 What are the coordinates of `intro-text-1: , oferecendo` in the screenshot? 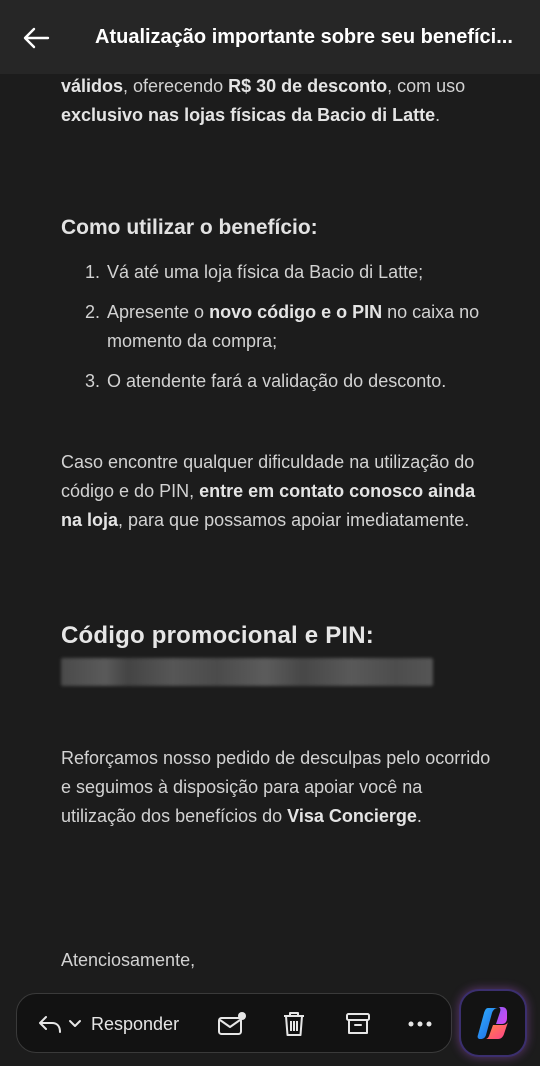 It's located at (176, 86).